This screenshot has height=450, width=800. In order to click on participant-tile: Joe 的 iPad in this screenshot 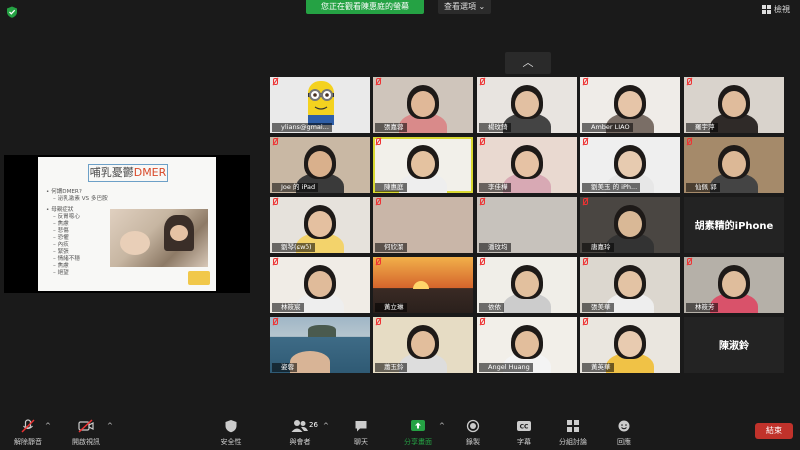, I will do `click(320, 165)`.